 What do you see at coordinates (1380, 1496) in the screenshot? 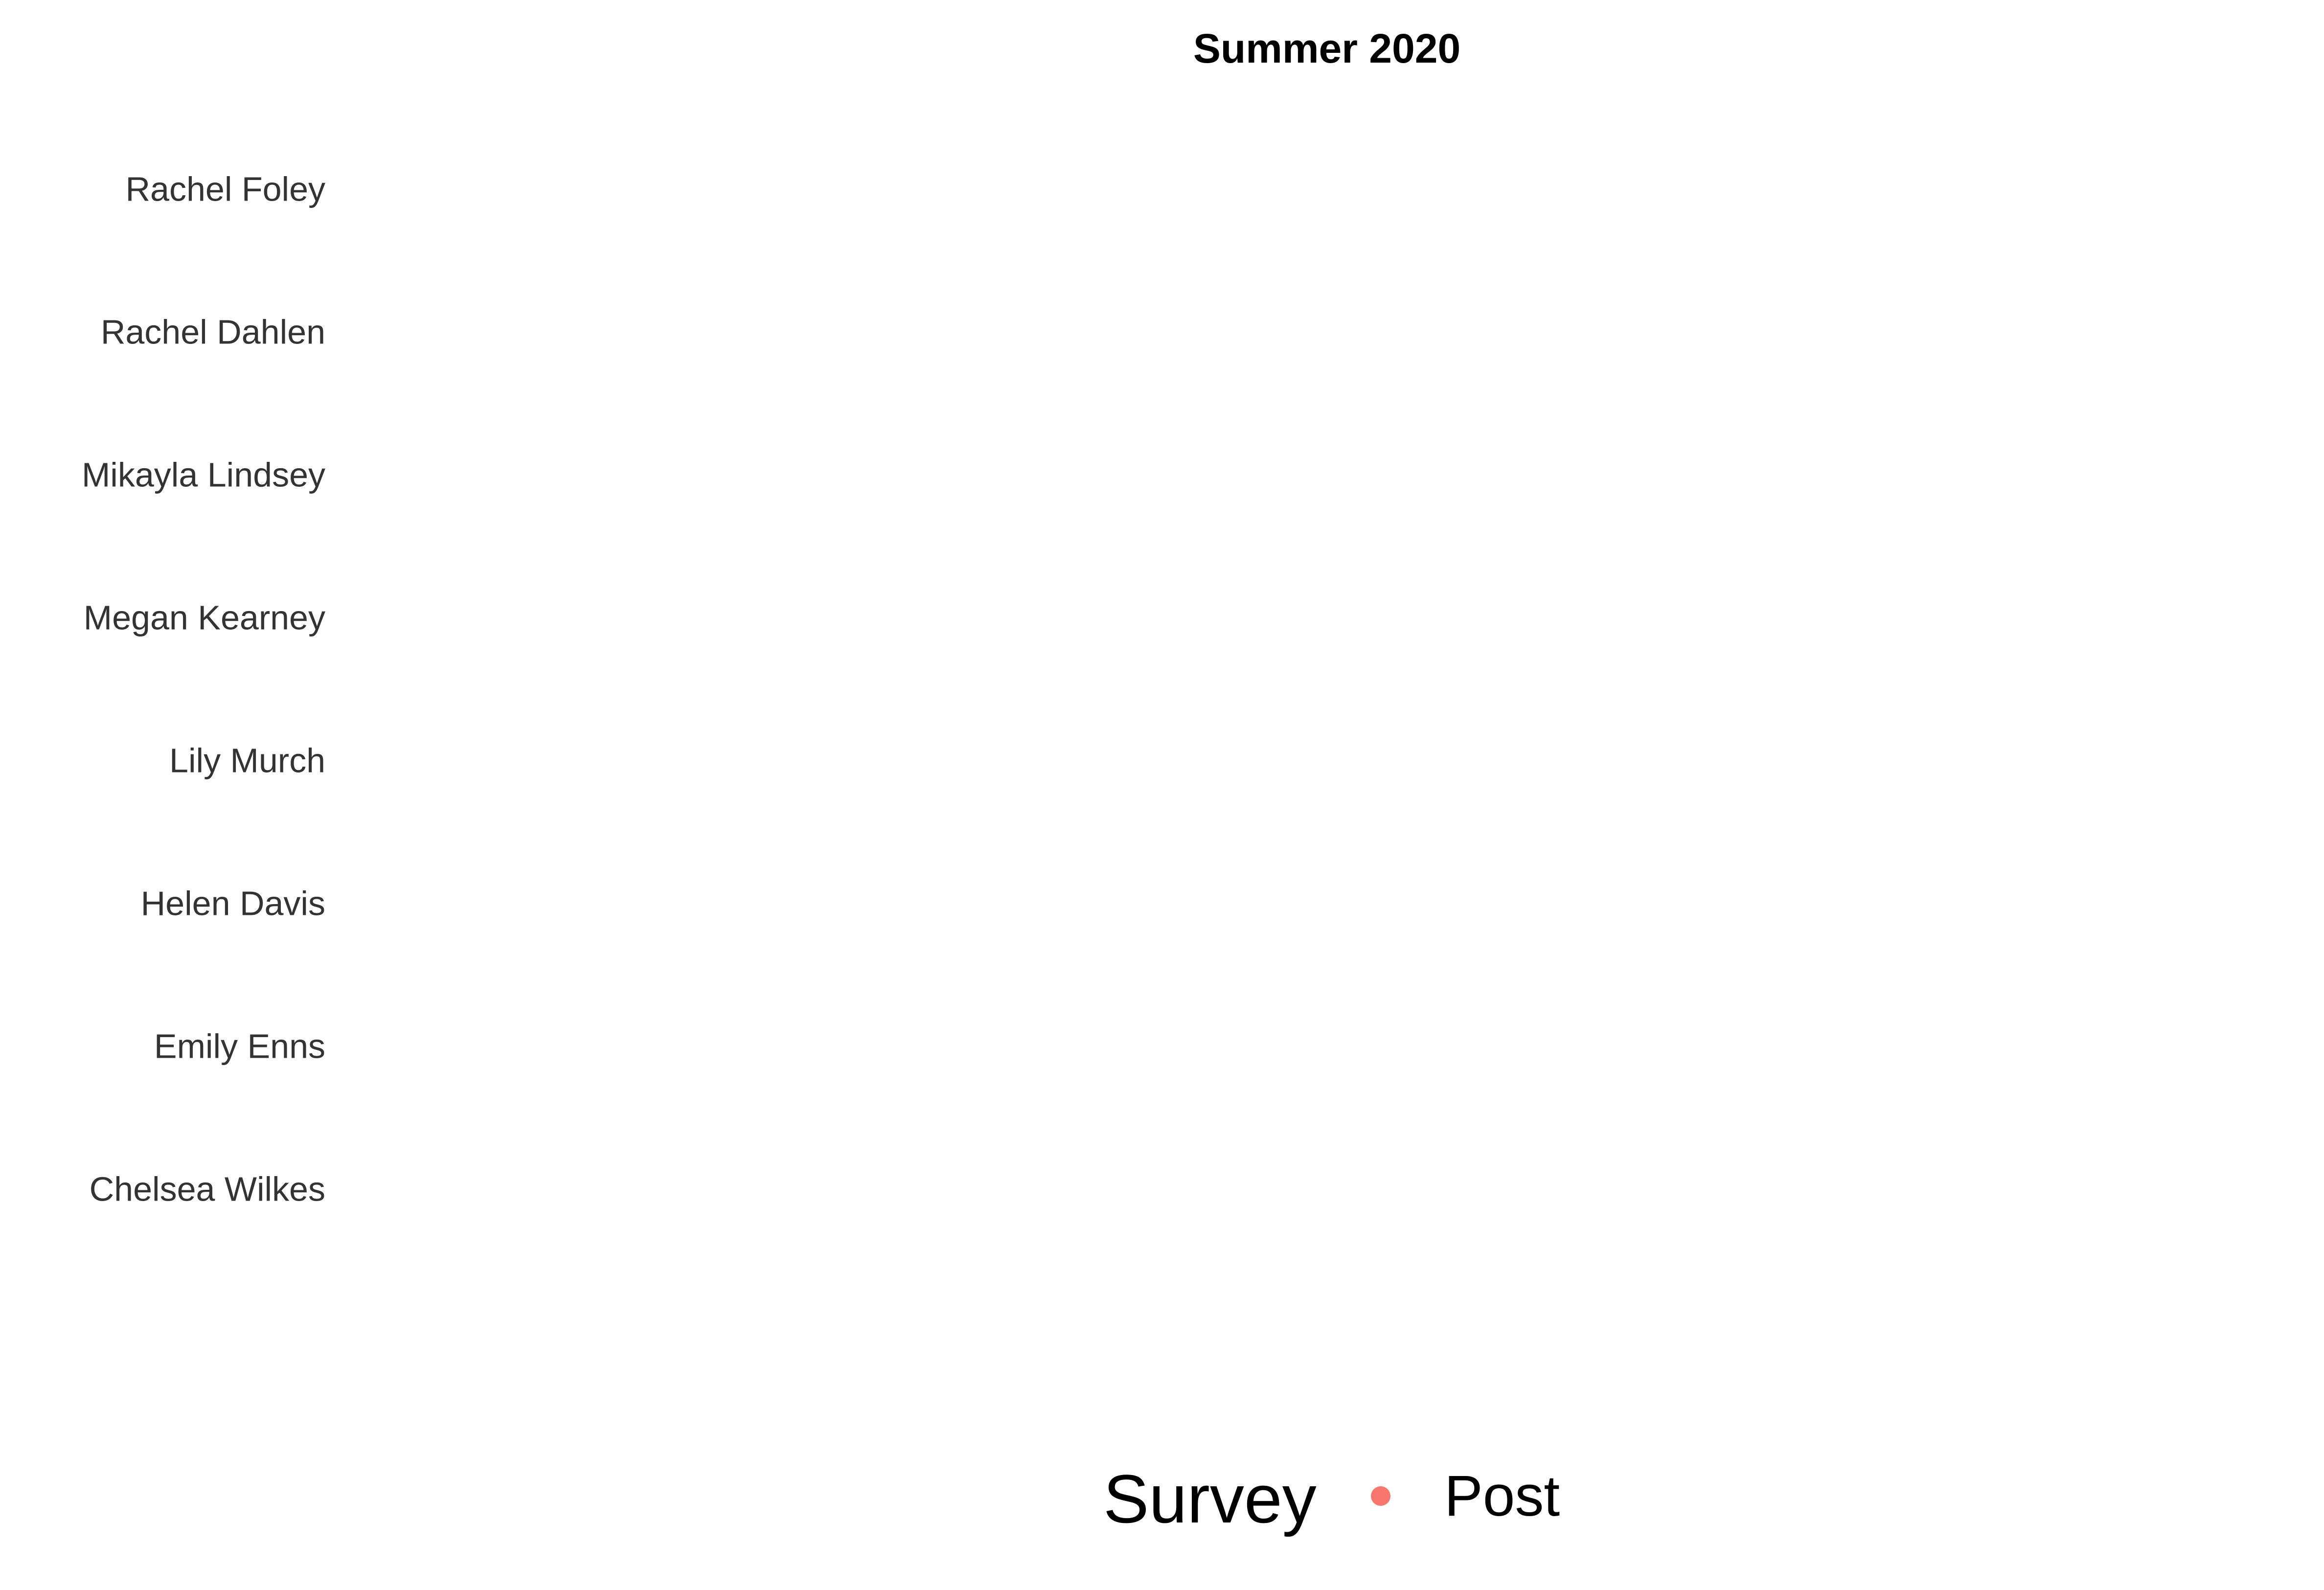
I see `legend-marker-icon` at bounding box center [1380, 1496].